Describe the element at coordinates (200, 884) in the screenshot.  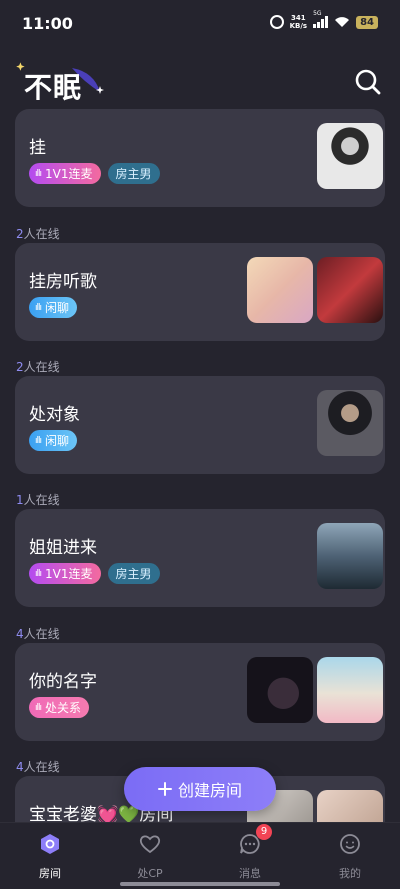
I see `home-indicator` at that location.